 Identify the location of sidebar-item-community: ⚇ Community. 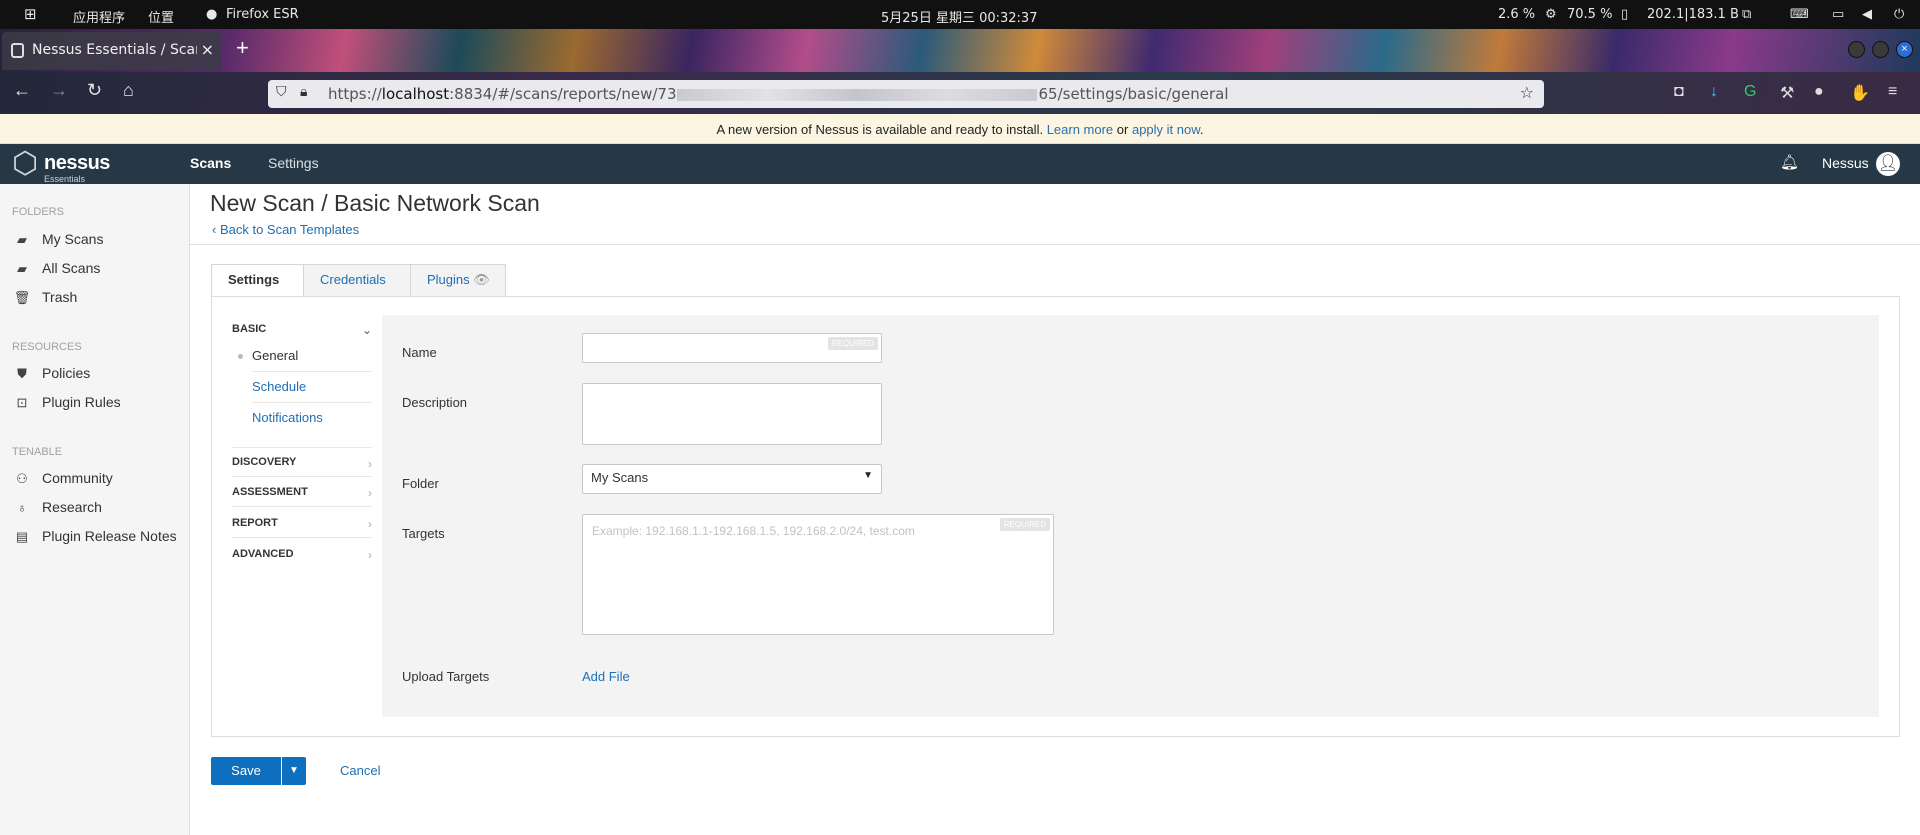
(62, 478).